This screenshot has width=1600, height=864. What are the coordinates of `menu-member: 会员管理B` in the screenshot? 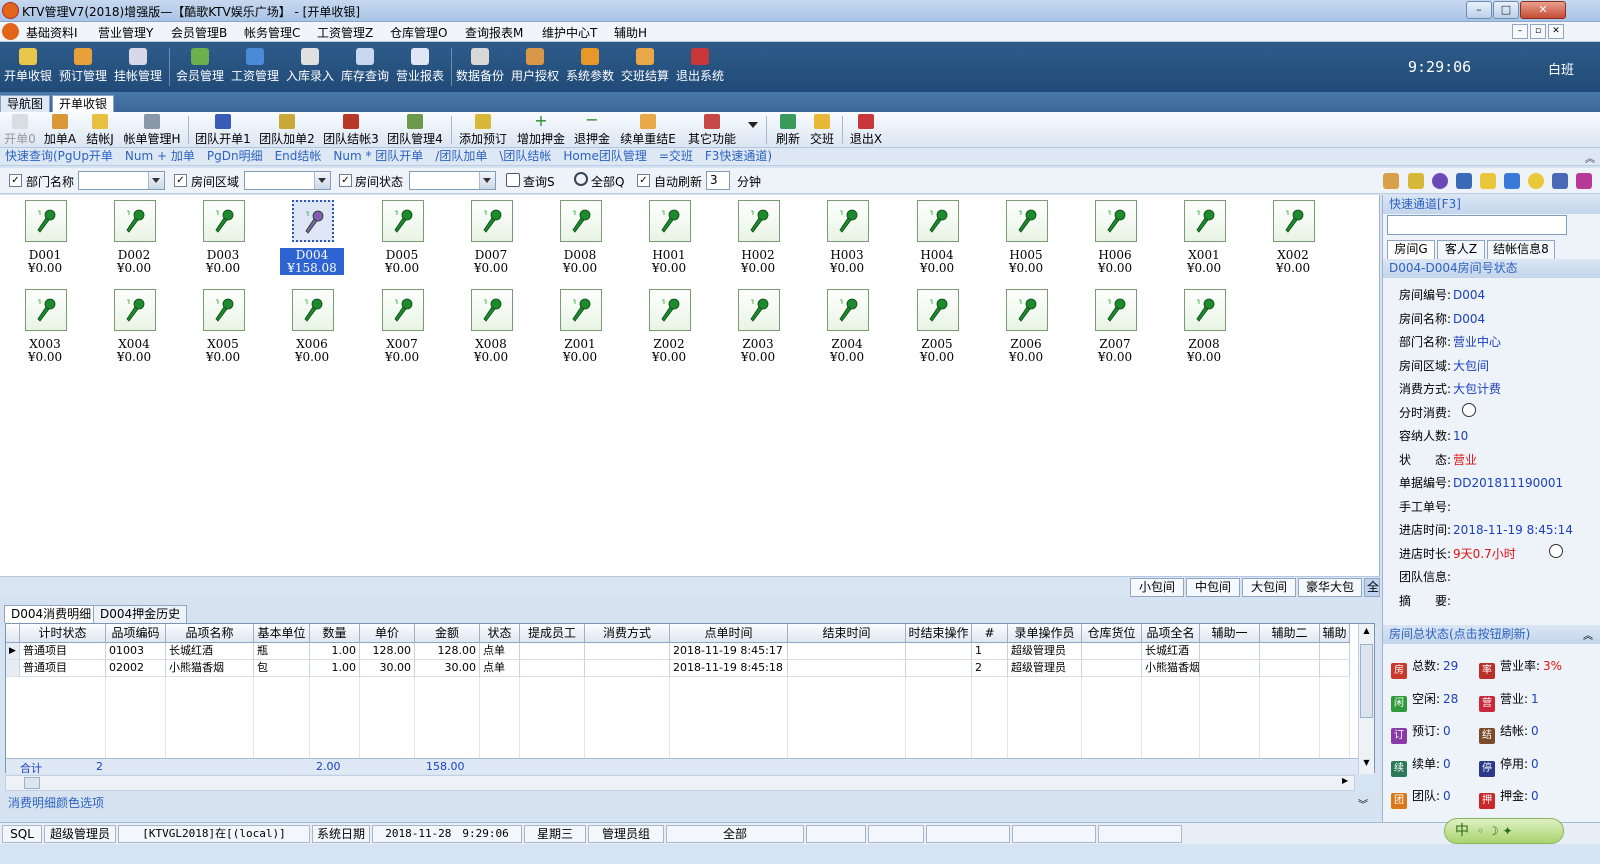 It's located at (199, 32).